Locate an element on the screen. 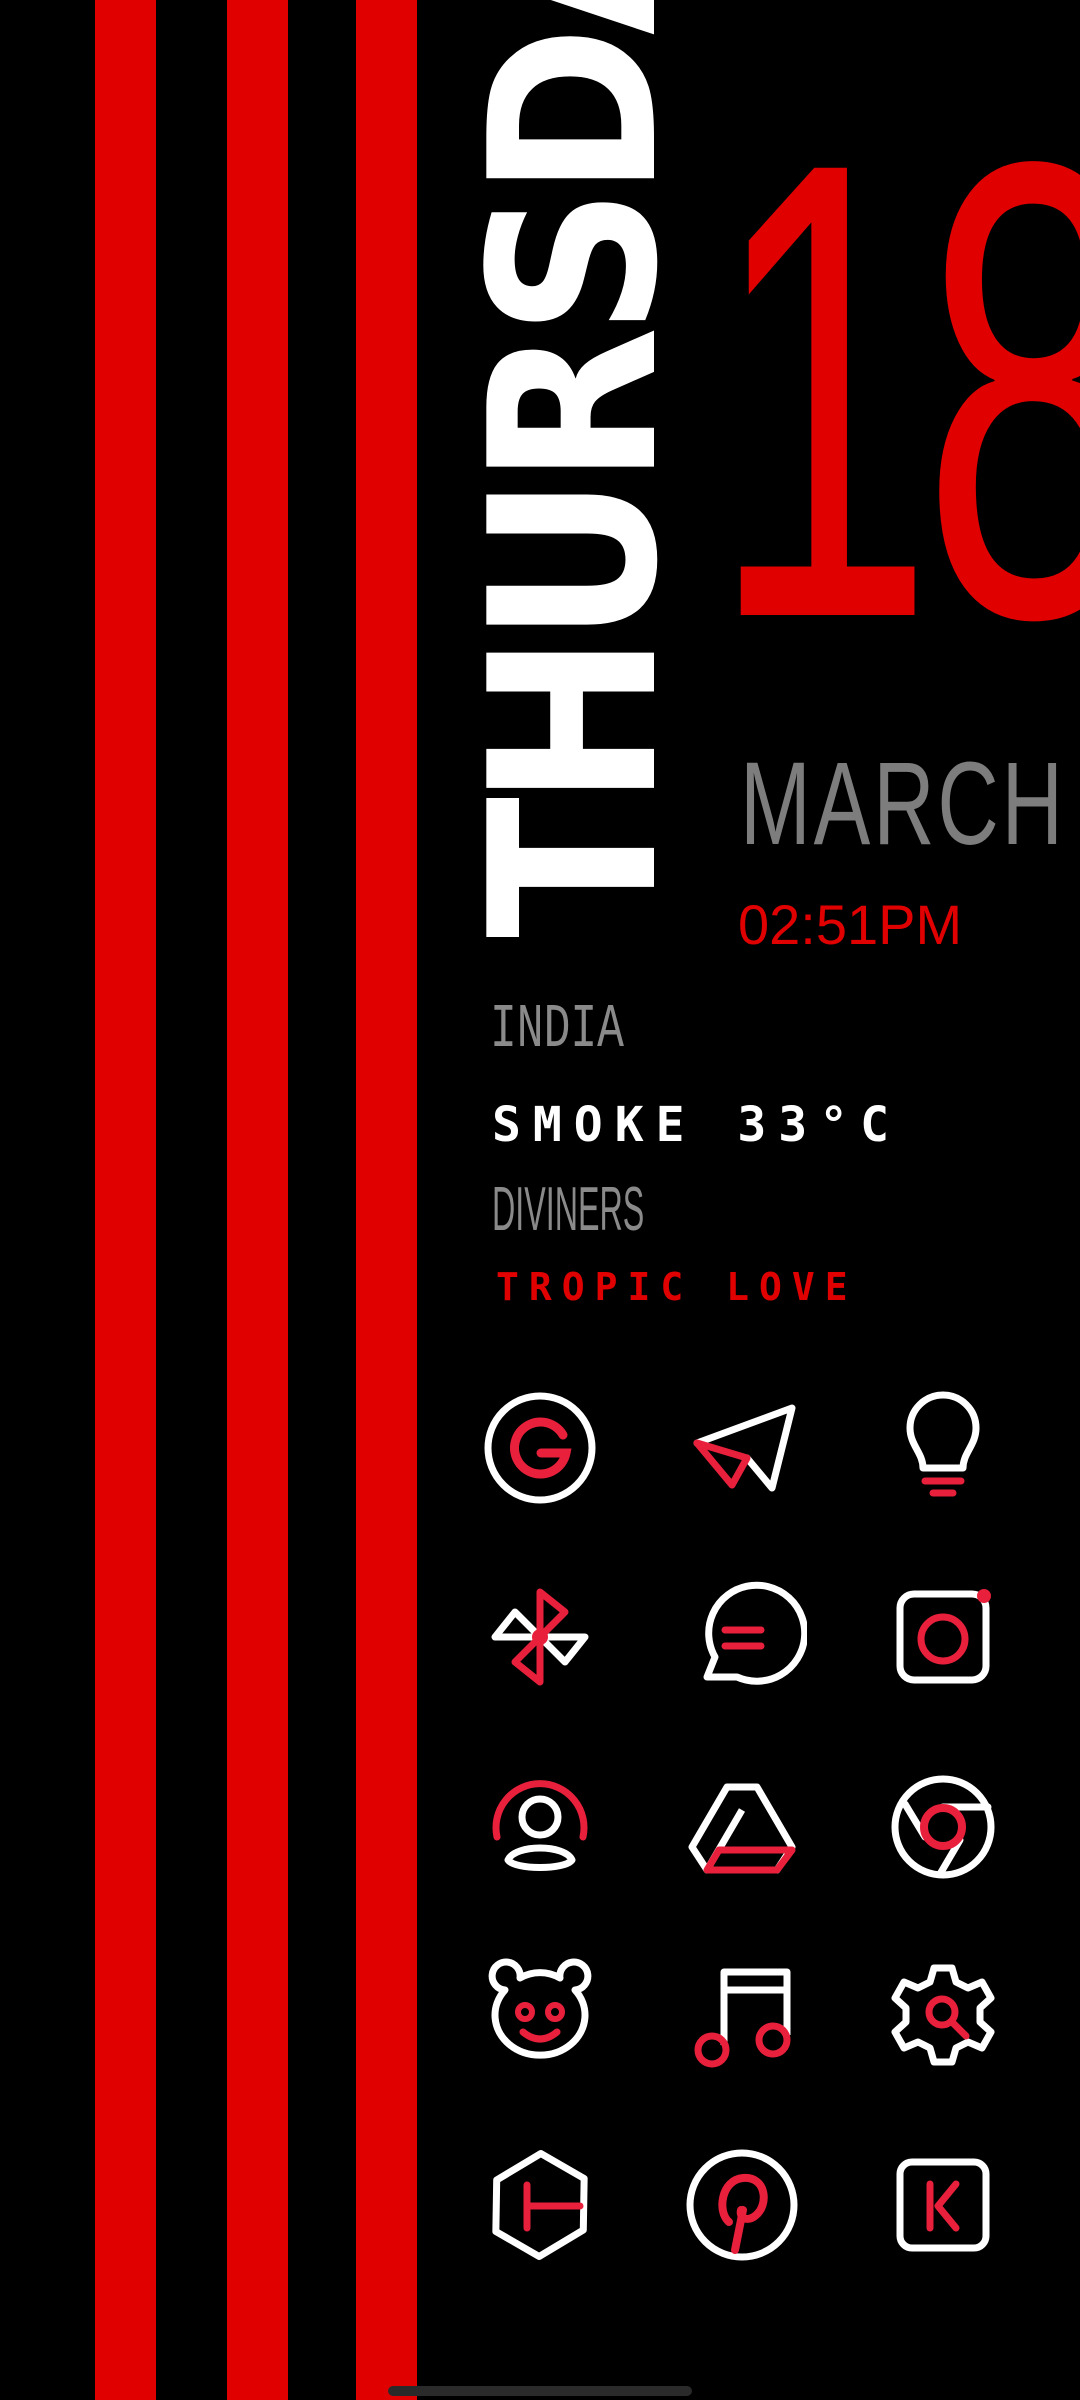 Image resolution: width=1080 pixels, height=2400 pixels. camera-icon is located at coordinates (943, 1637).